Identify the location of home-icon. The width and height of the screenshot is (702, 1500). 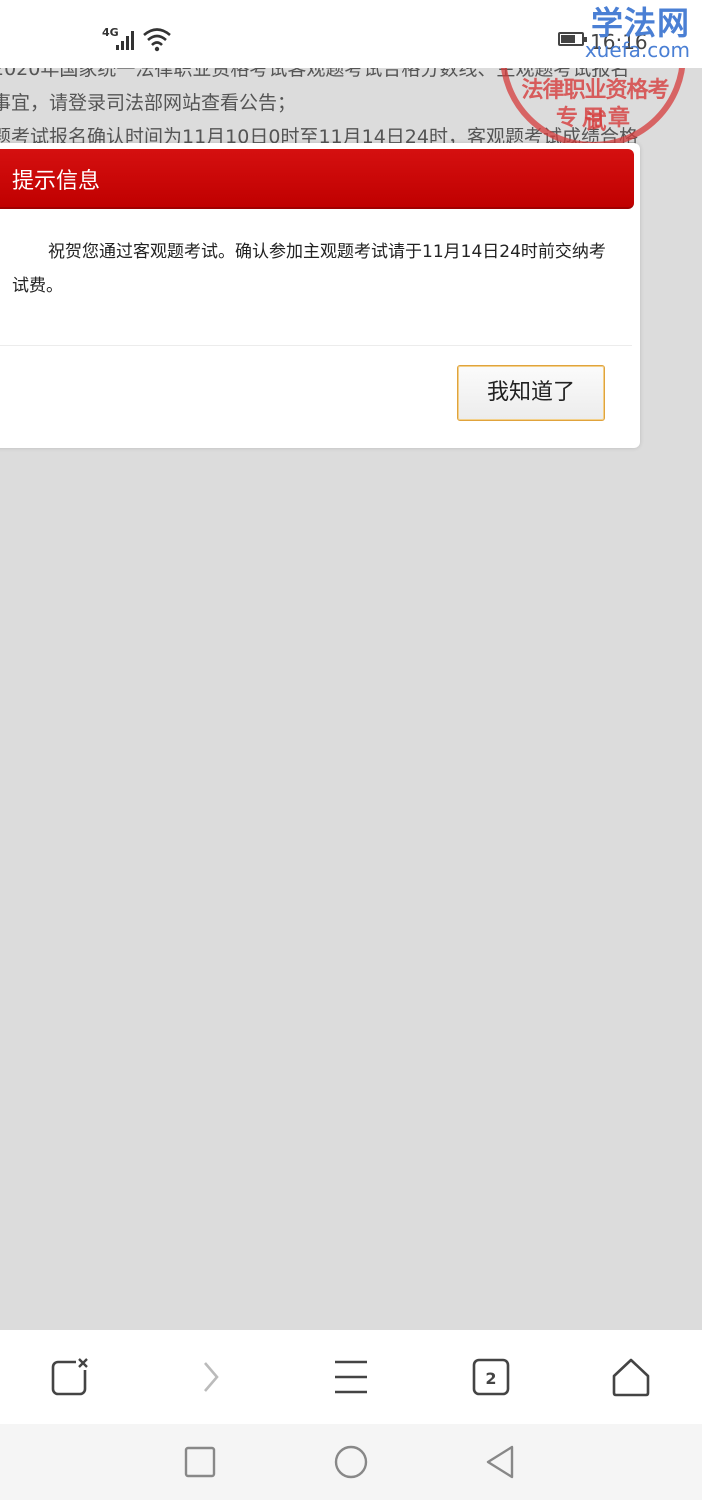
(631, 1377).